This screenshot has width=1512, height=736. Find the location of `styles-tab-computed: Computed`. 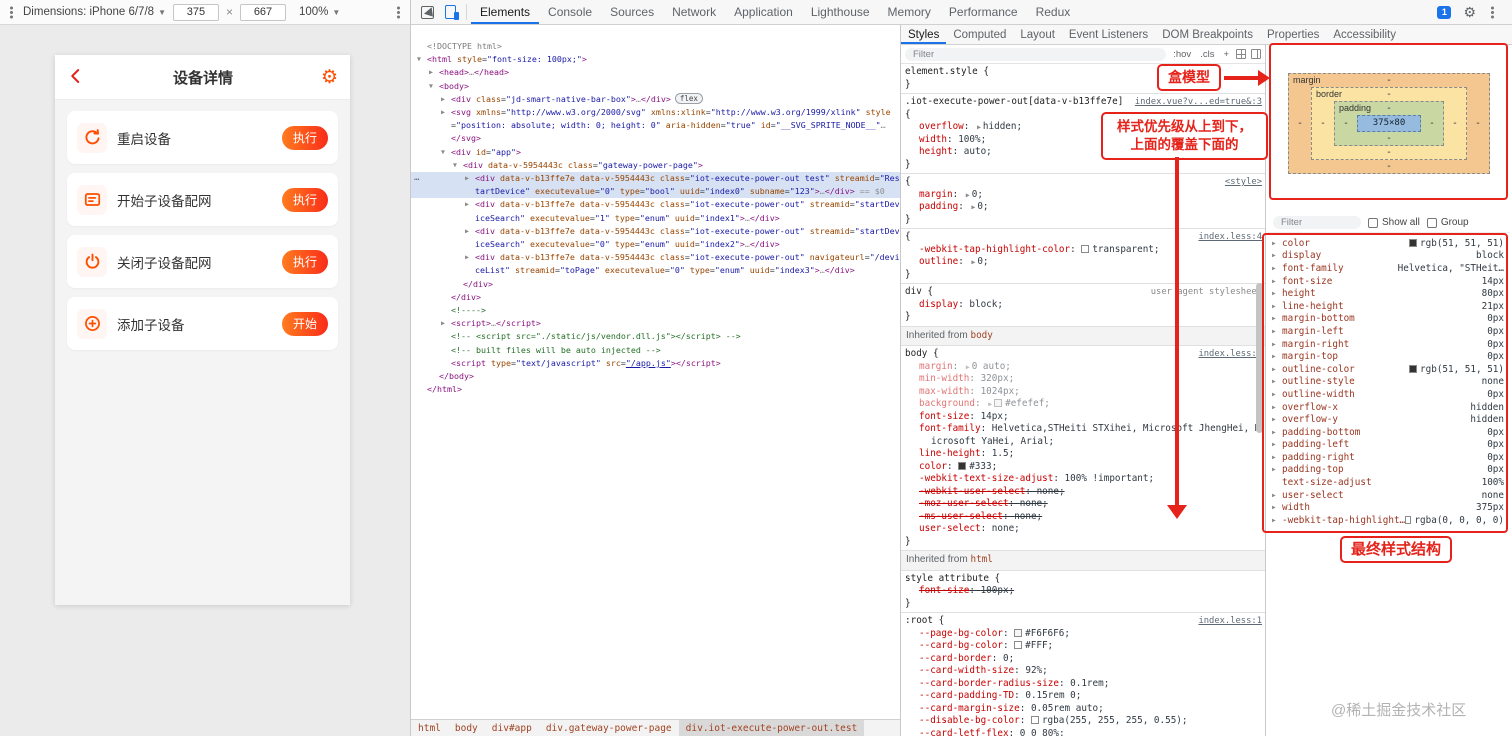

styles-tab-computed: Computed is located at coordinates (979, 34).